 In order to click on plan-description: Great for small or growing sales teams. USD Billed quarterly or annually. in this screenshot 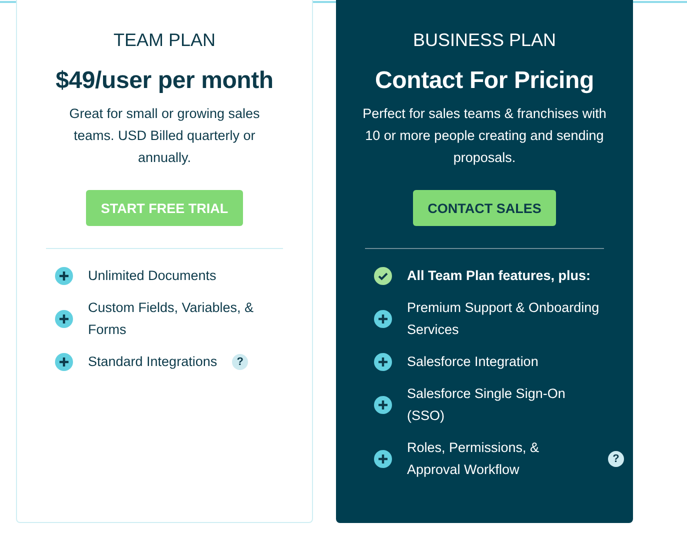, I will do `click(164, 136)`.